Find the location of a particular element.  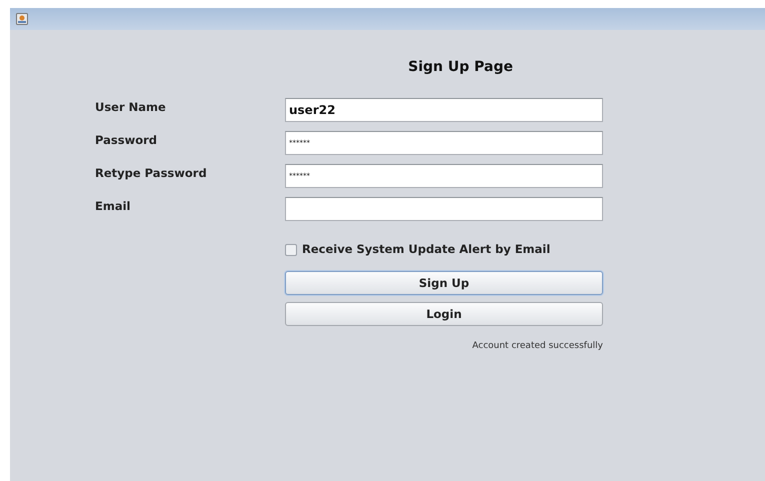

checkbox is located at coordinates (291, 250).